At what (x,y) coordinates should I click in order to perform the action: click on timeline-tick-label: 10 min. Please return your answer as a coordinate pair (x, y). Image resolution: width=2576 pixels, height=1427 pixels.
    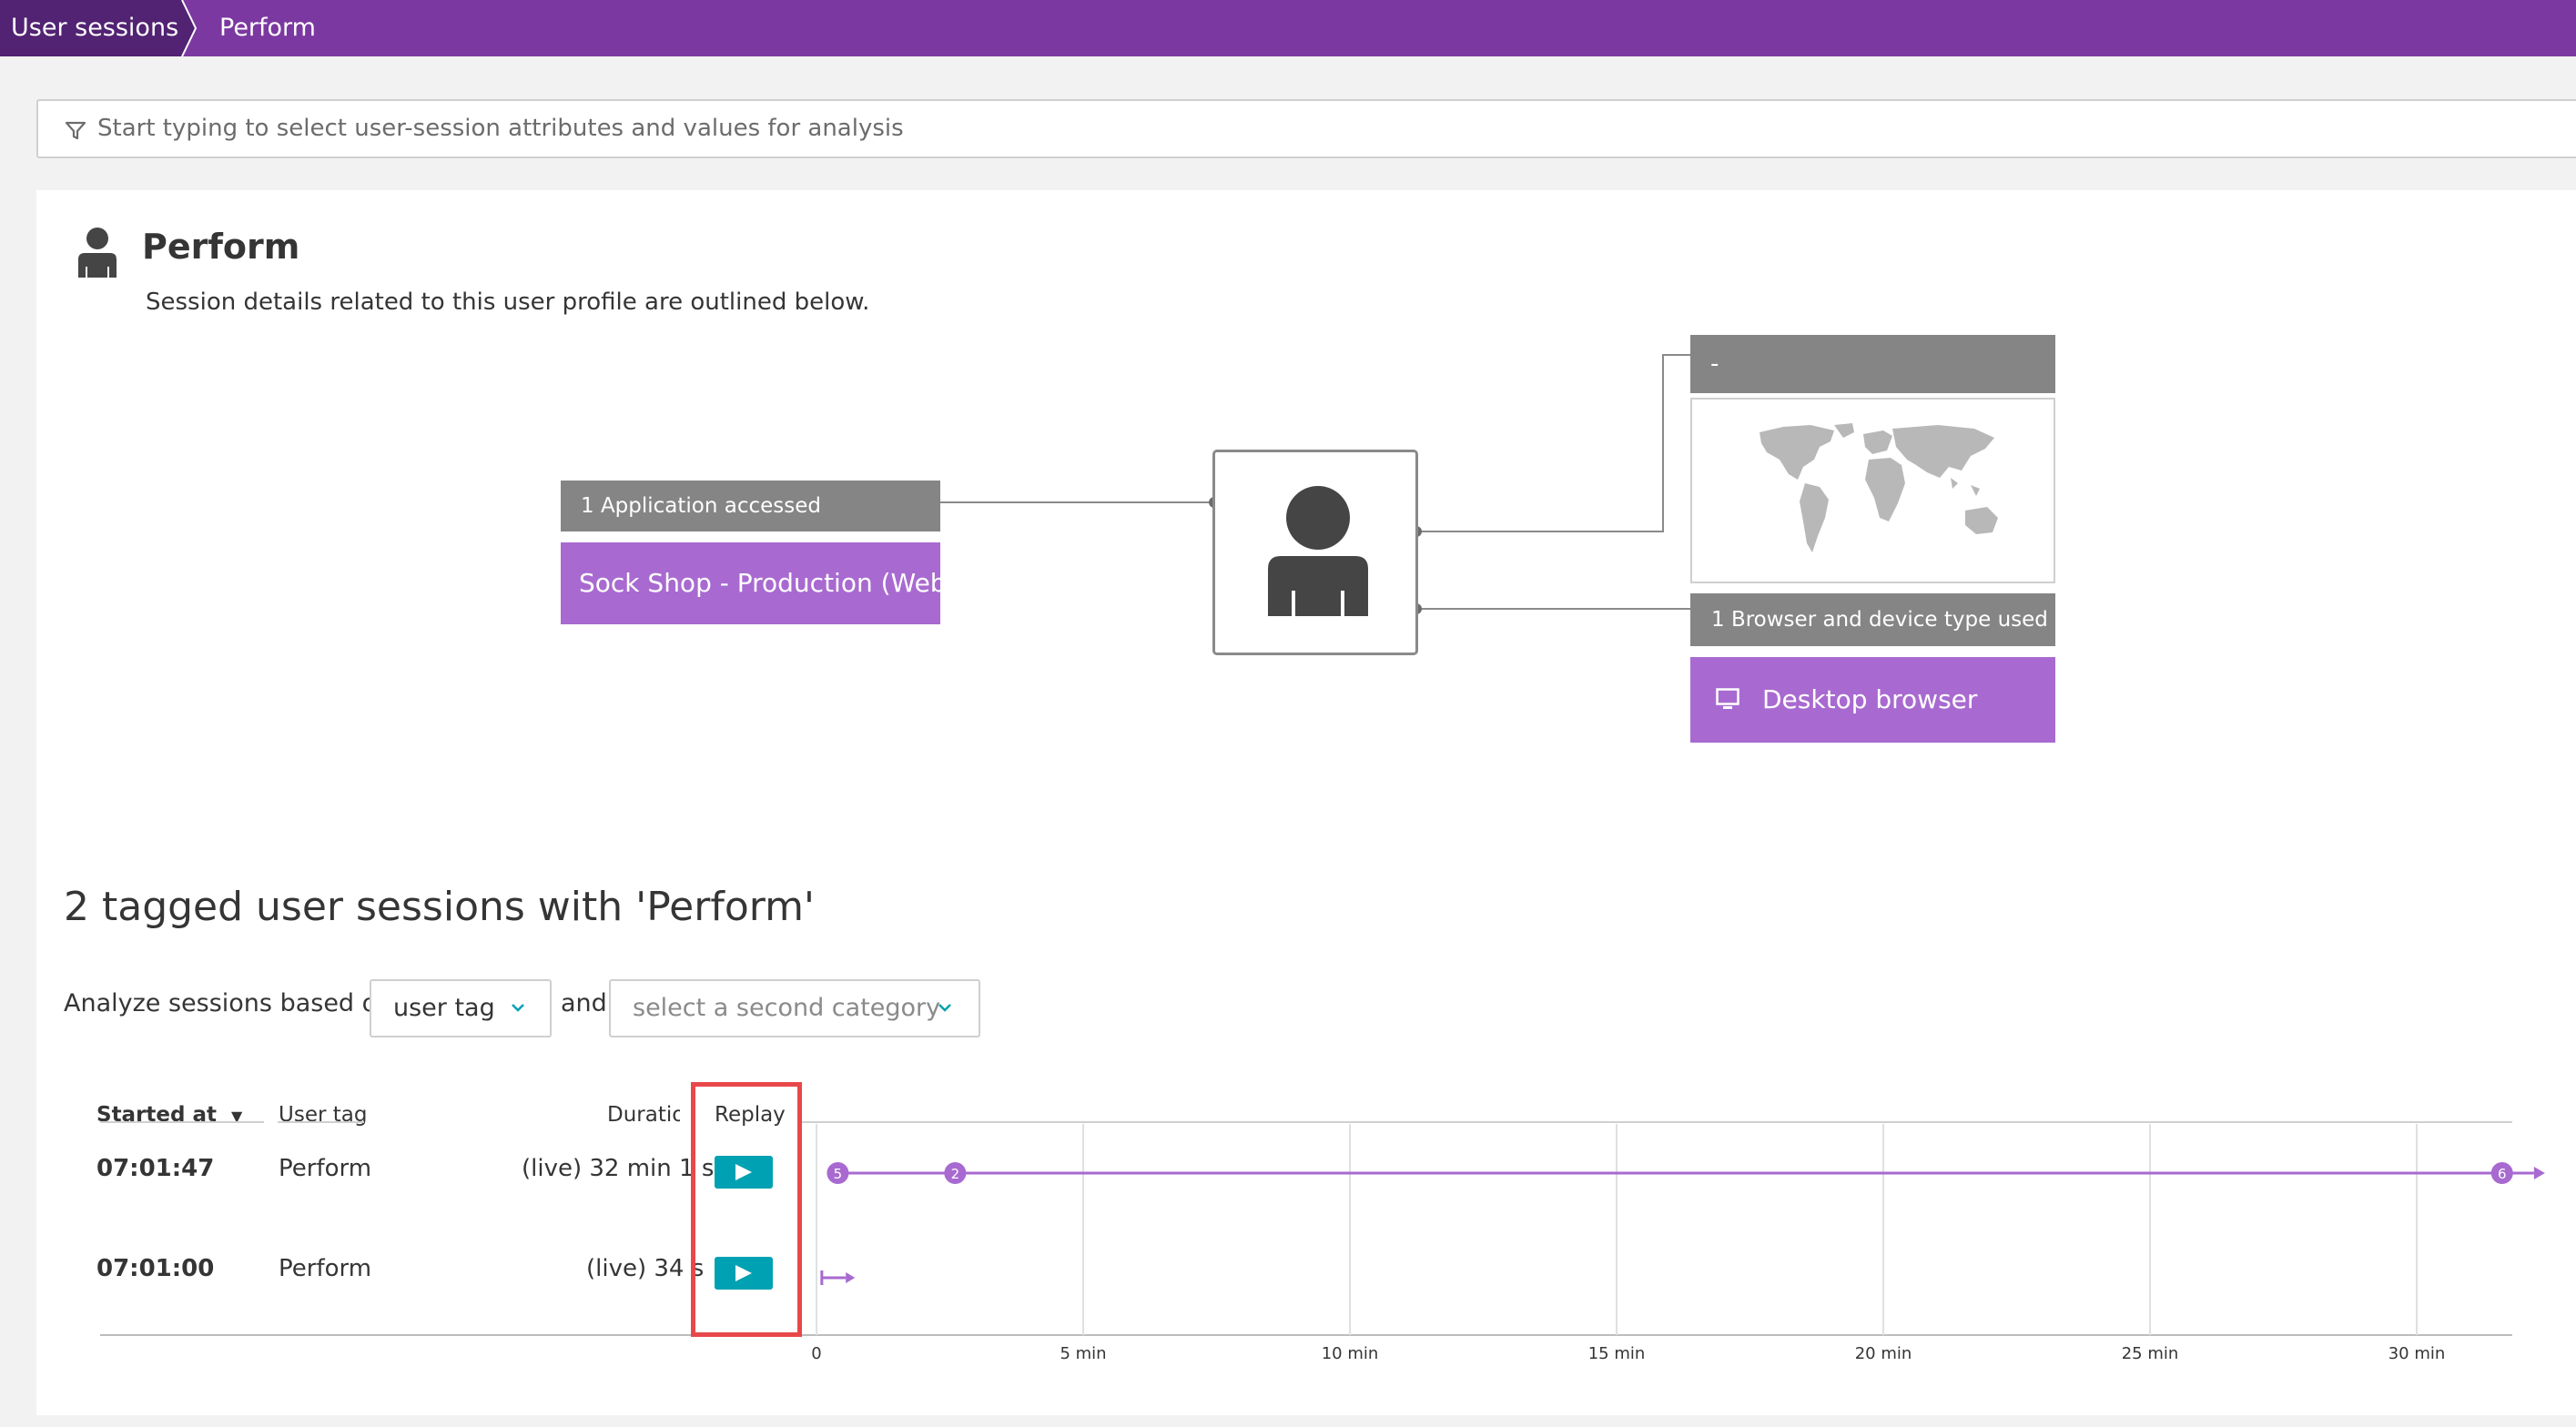
    Looking at the image, I should click on (1350, 1353).